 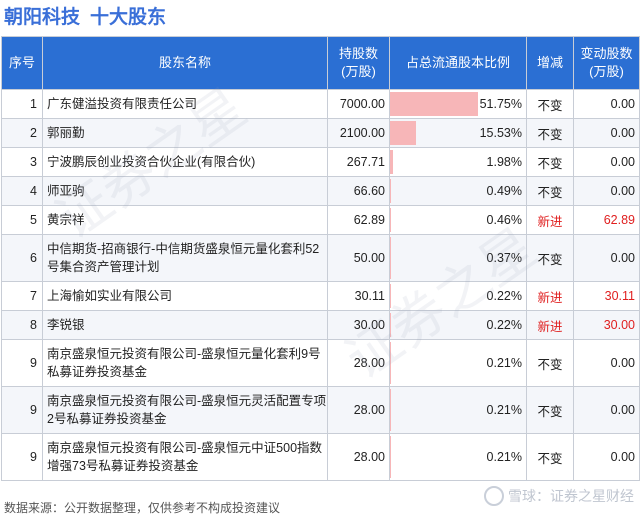 I want to click on row-index: 5, so click(x=22, y=220).